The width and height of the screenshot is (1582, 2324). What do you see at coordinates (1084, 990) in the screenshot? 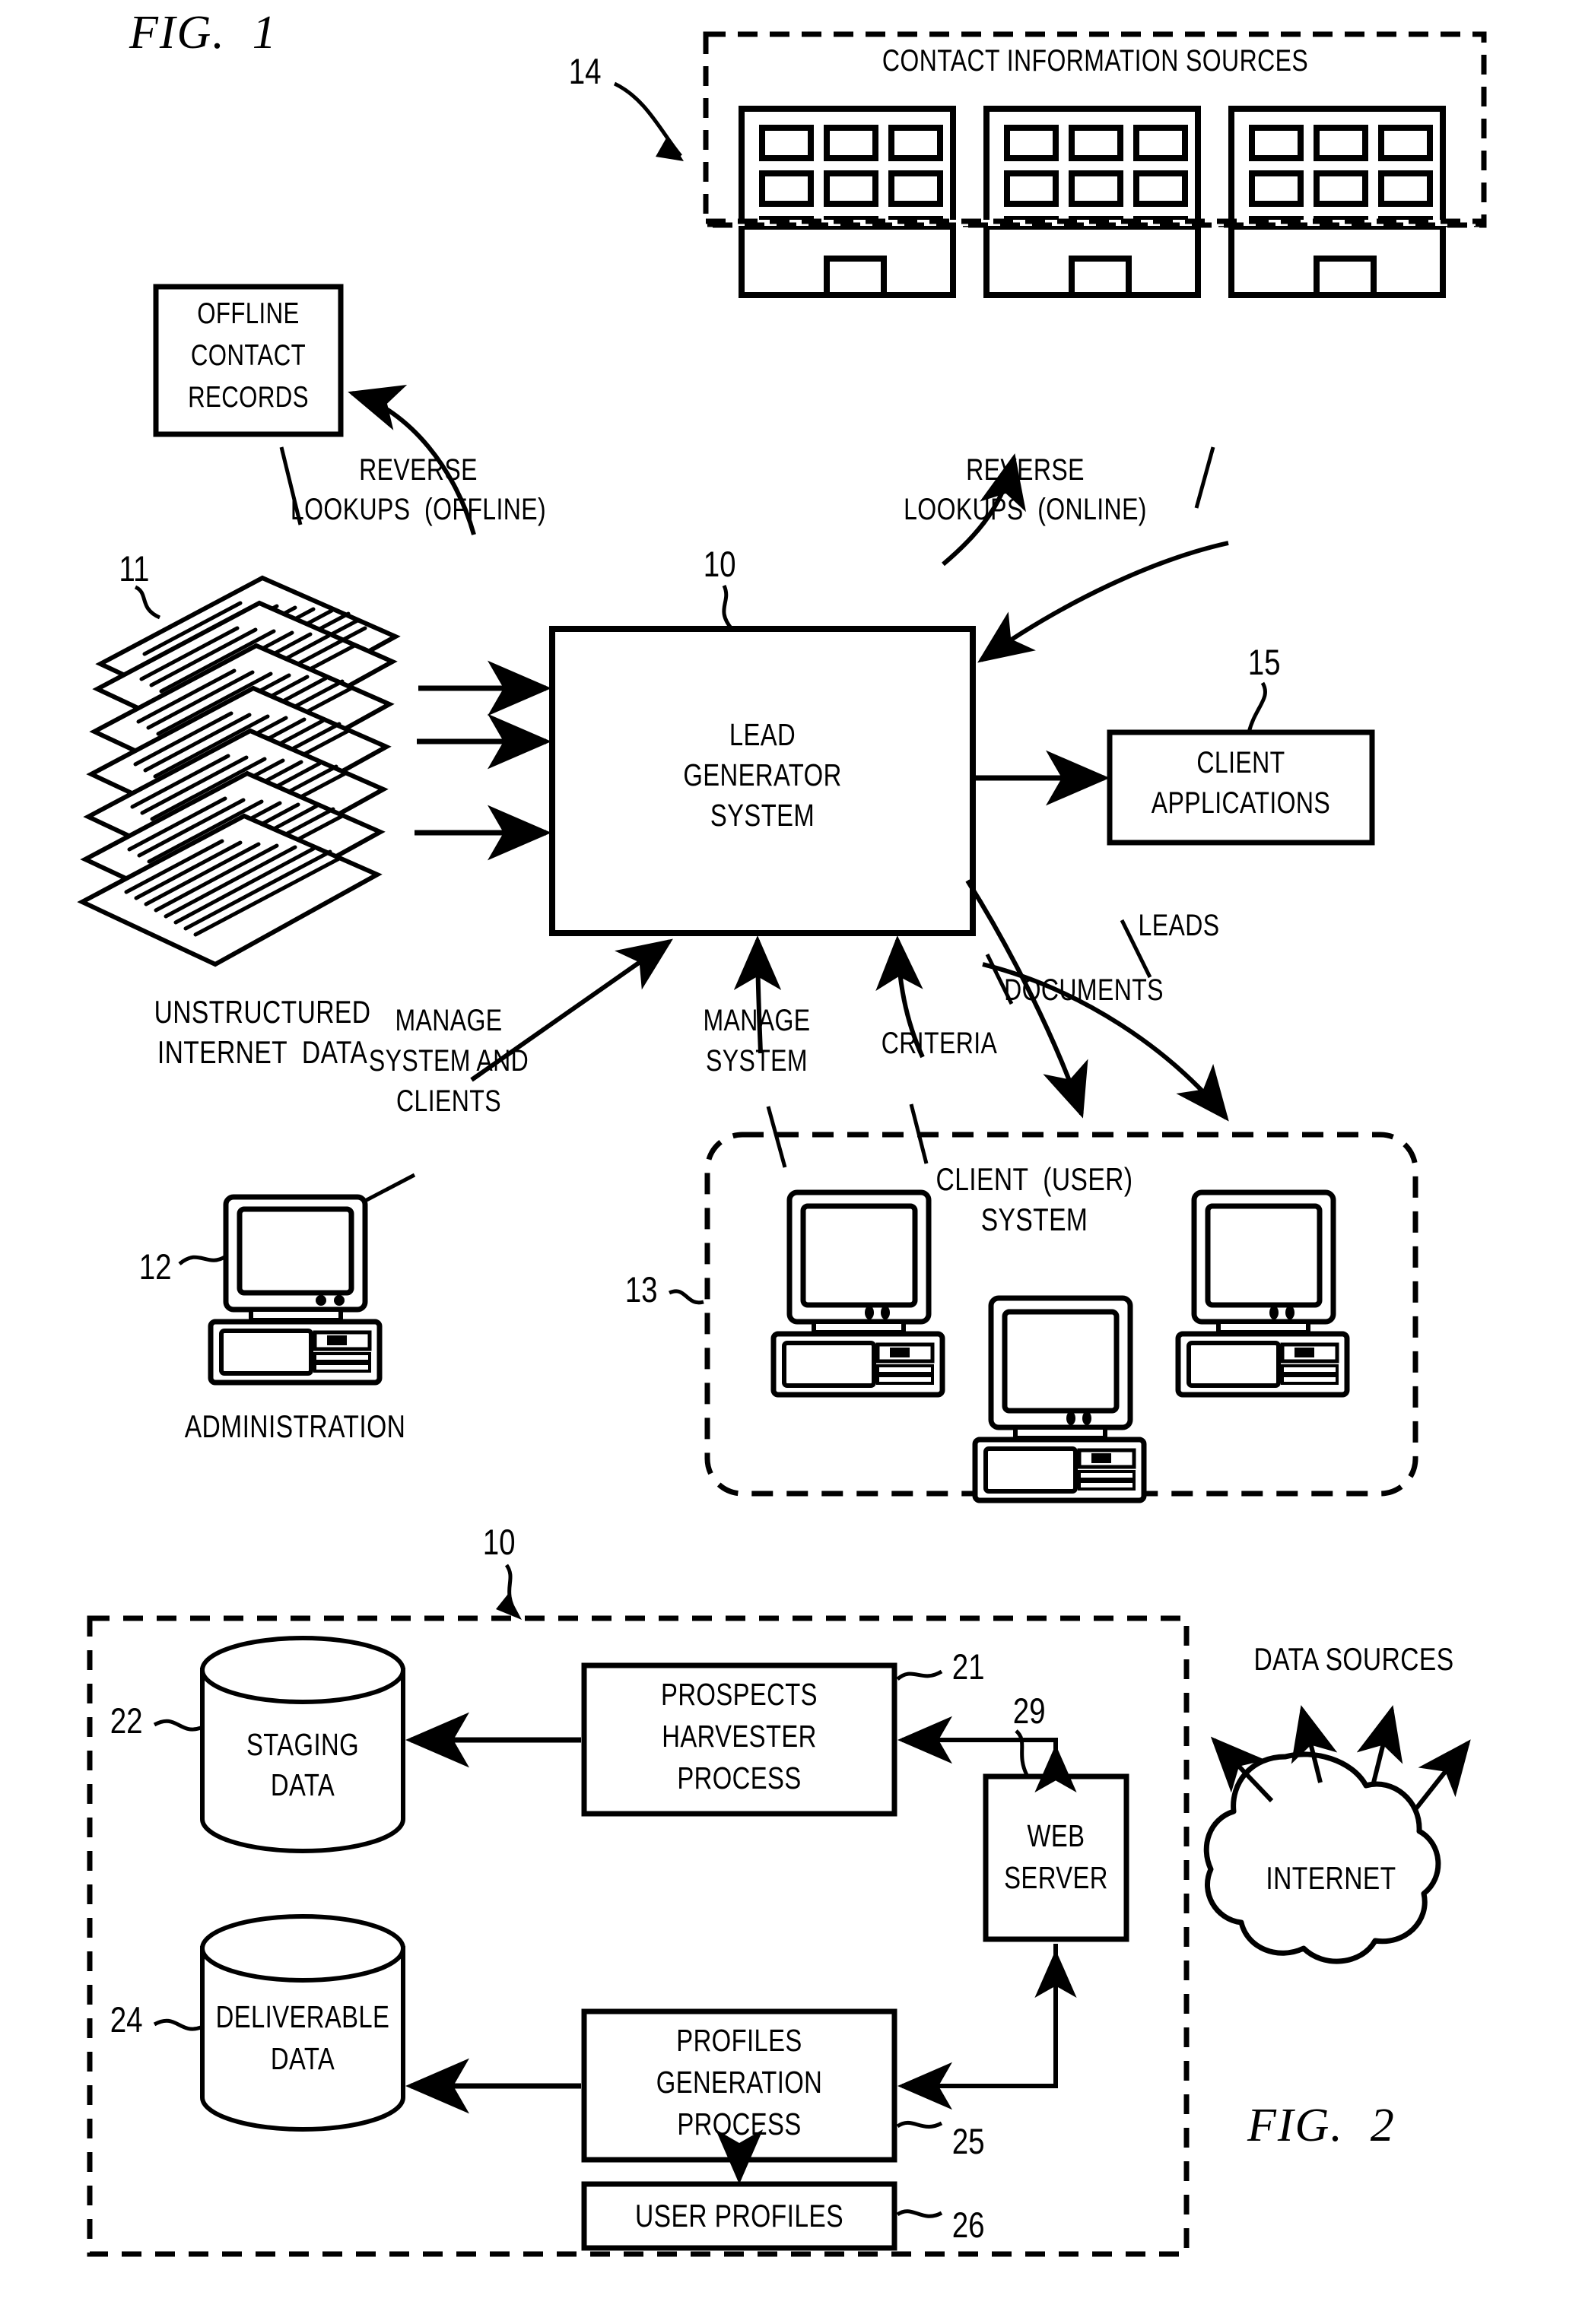
I see `label-documents: DOCUMENTS` at bounding box center [1084, 990].